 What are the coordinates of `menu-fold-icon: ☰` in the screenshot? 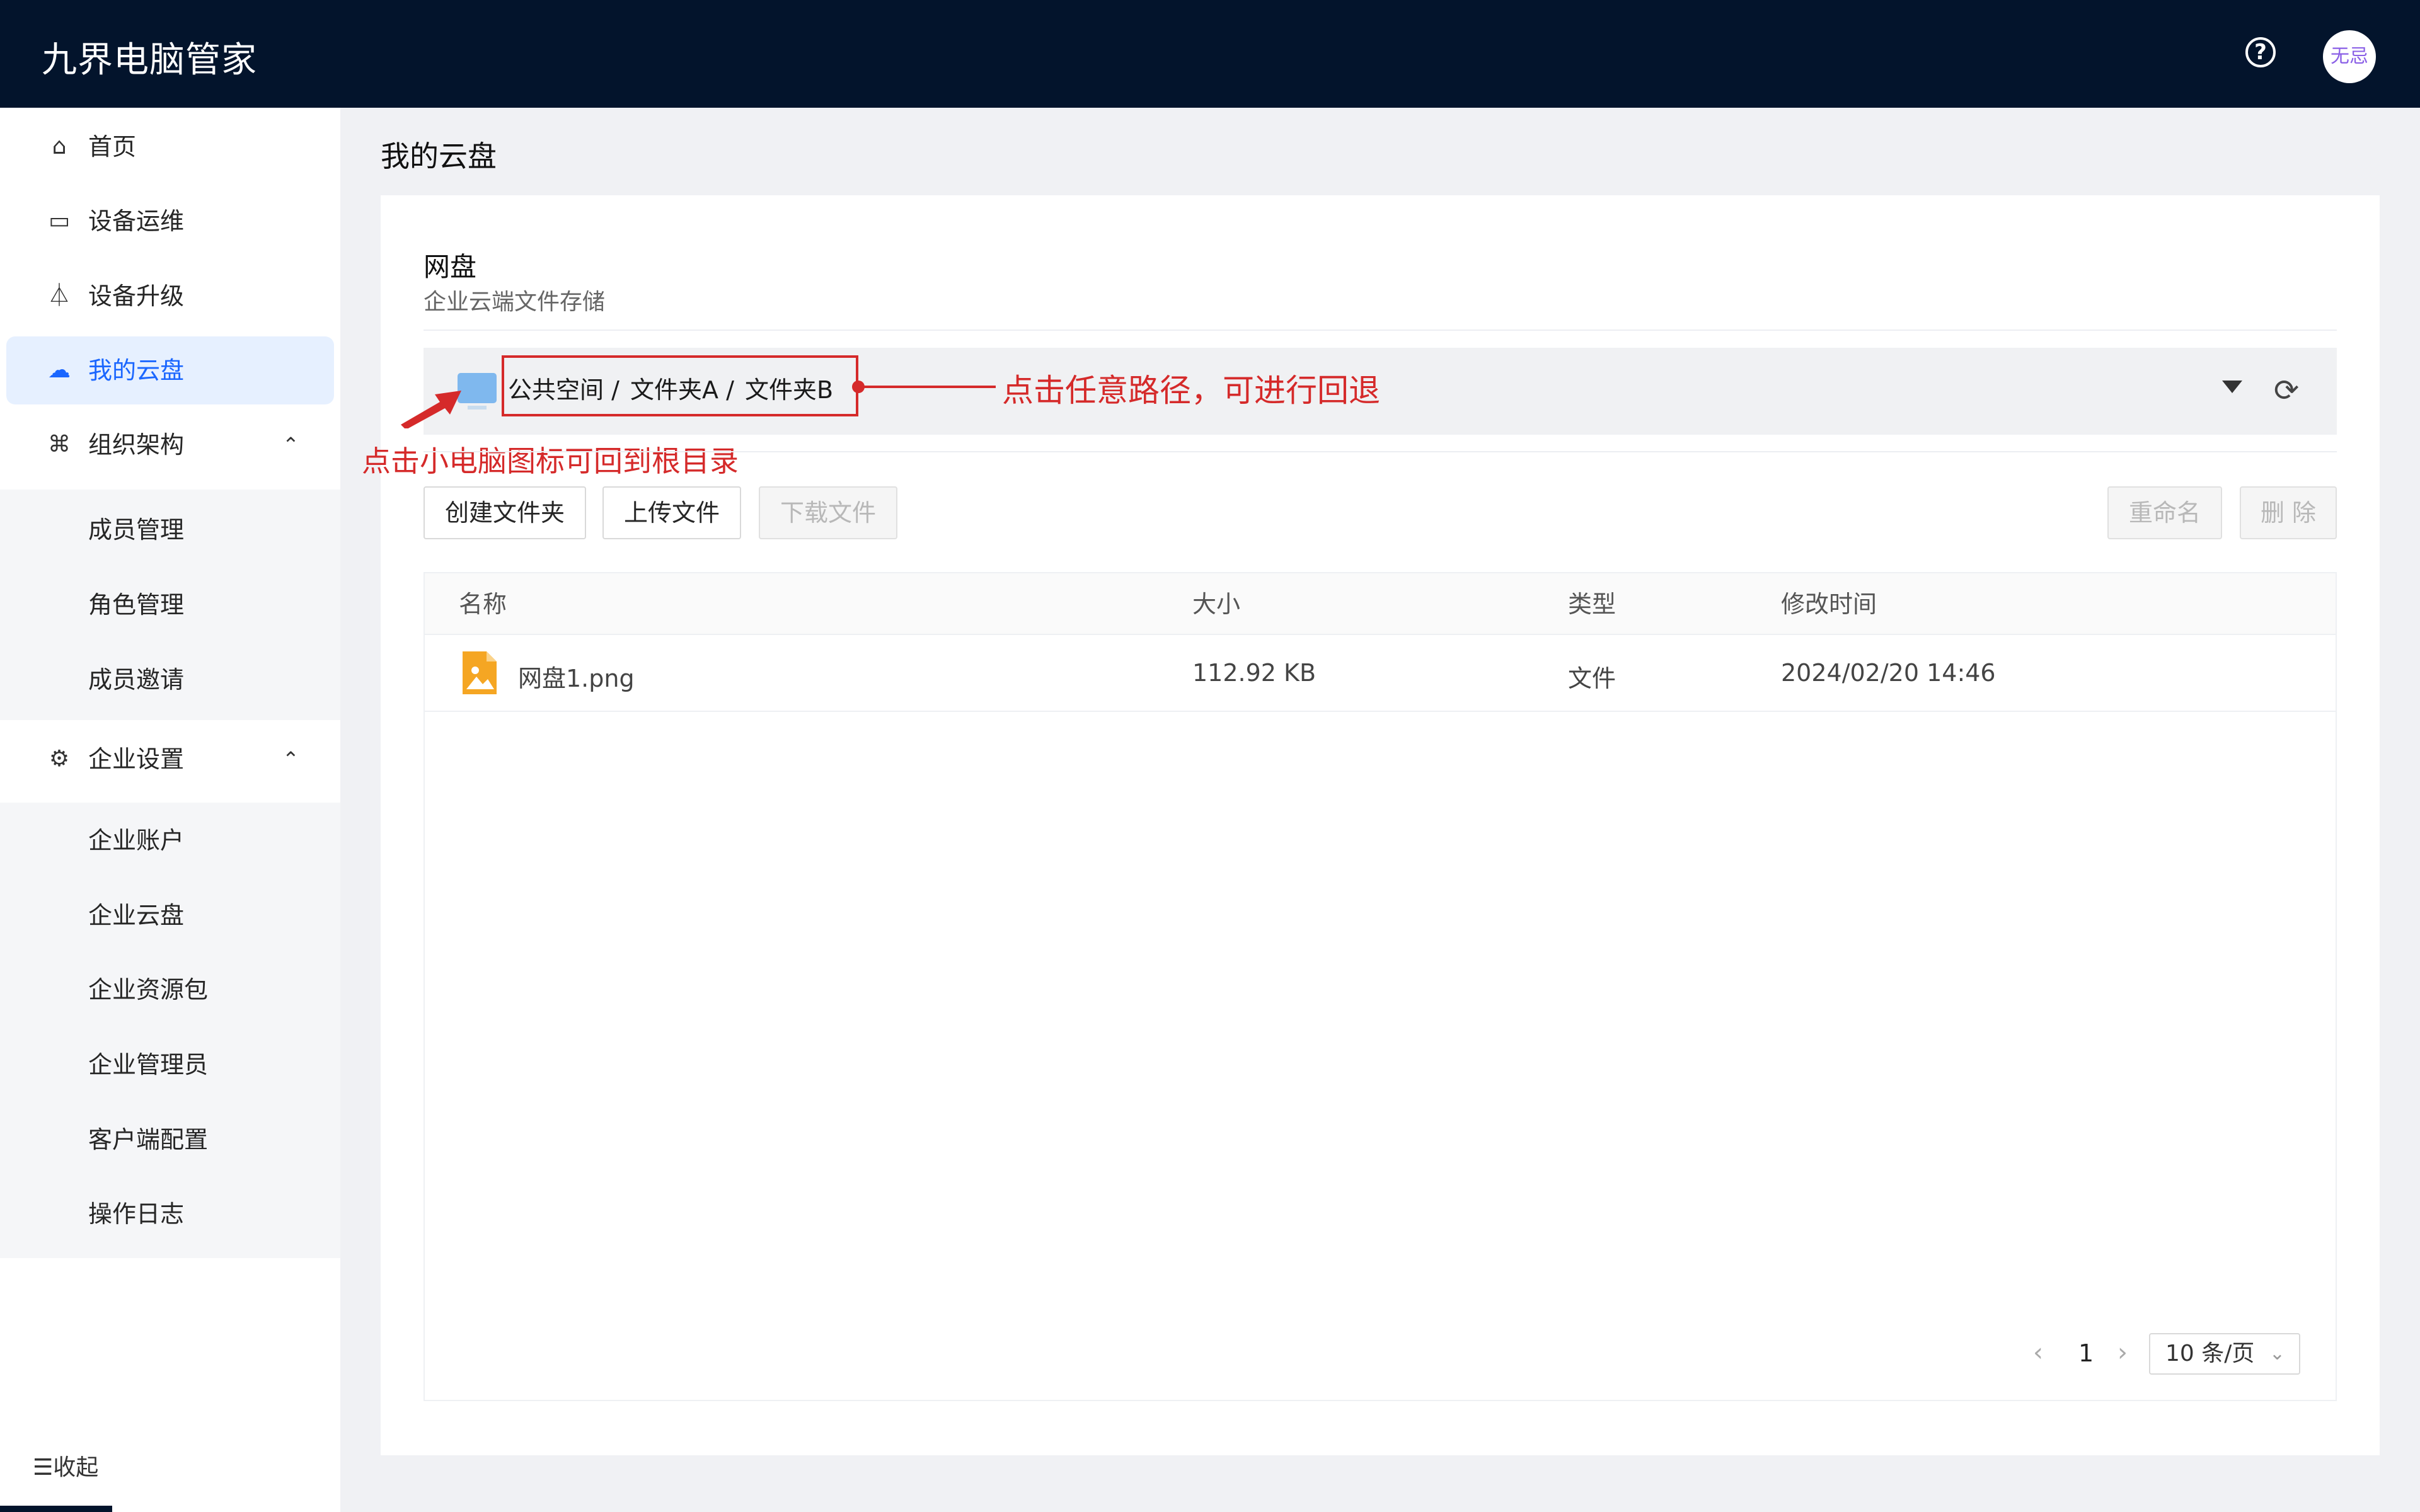 It's located at (44, 1467).